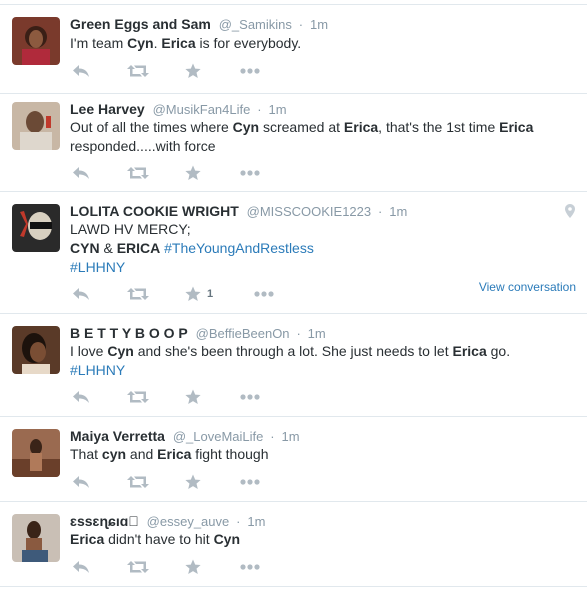 This screenshot has height=593, width=587. Describe the element at coordinates (498, 351) in the screenshot. I see `text-run: go.` at that location.